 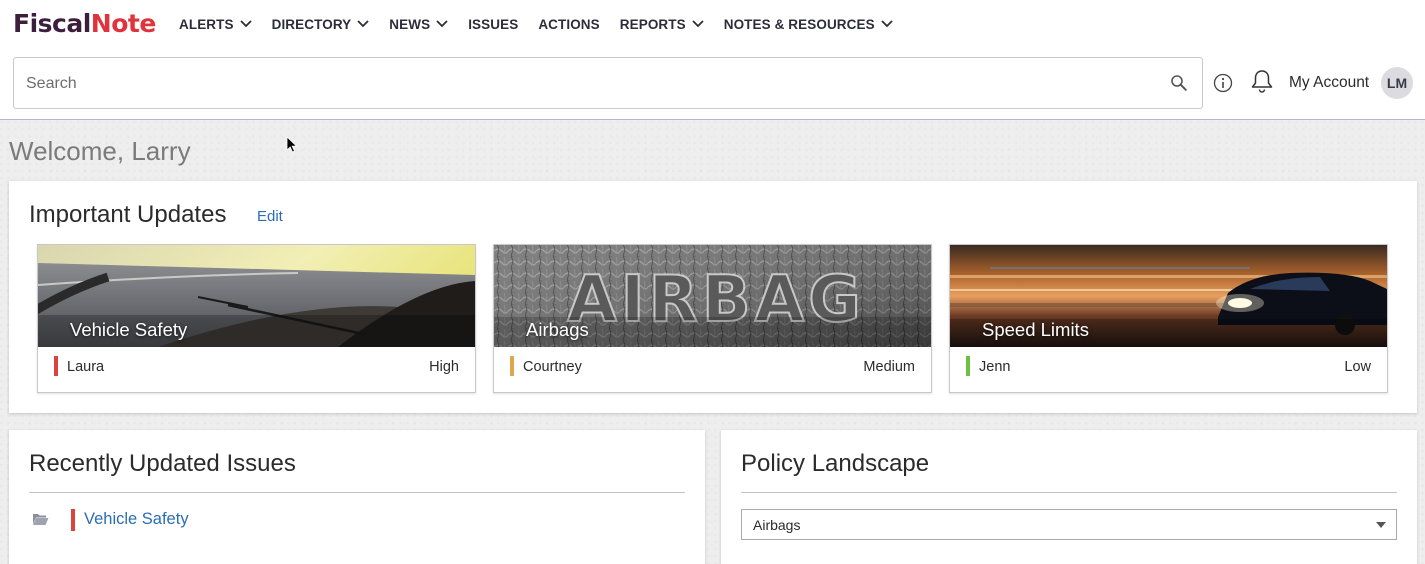 What do you see at coordinates (52, 23) in the screenshot?
I see `logo-text-fiscal: Fiscal` at bounding box center [52, 23].